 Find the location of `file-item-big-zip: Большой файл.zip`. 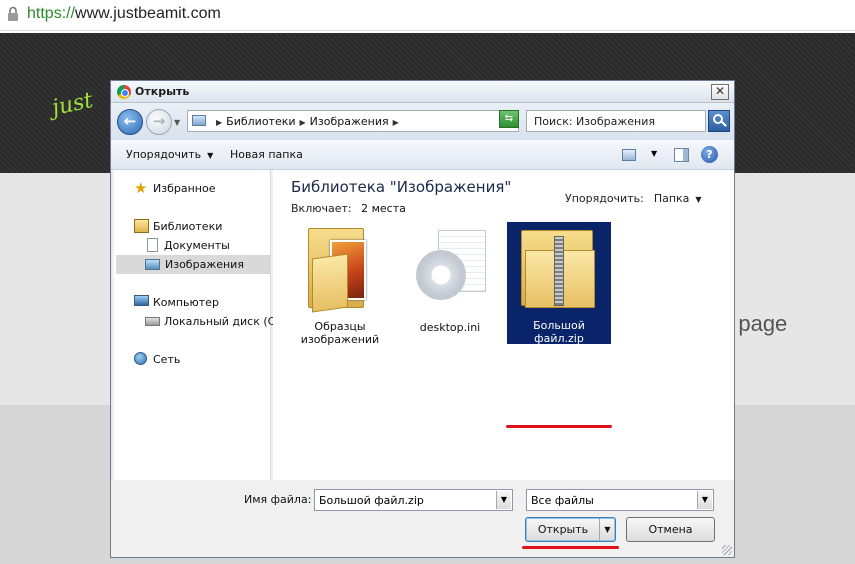

file-item-big-zip: Большой файл.zip is located at coordinates (559, 283).